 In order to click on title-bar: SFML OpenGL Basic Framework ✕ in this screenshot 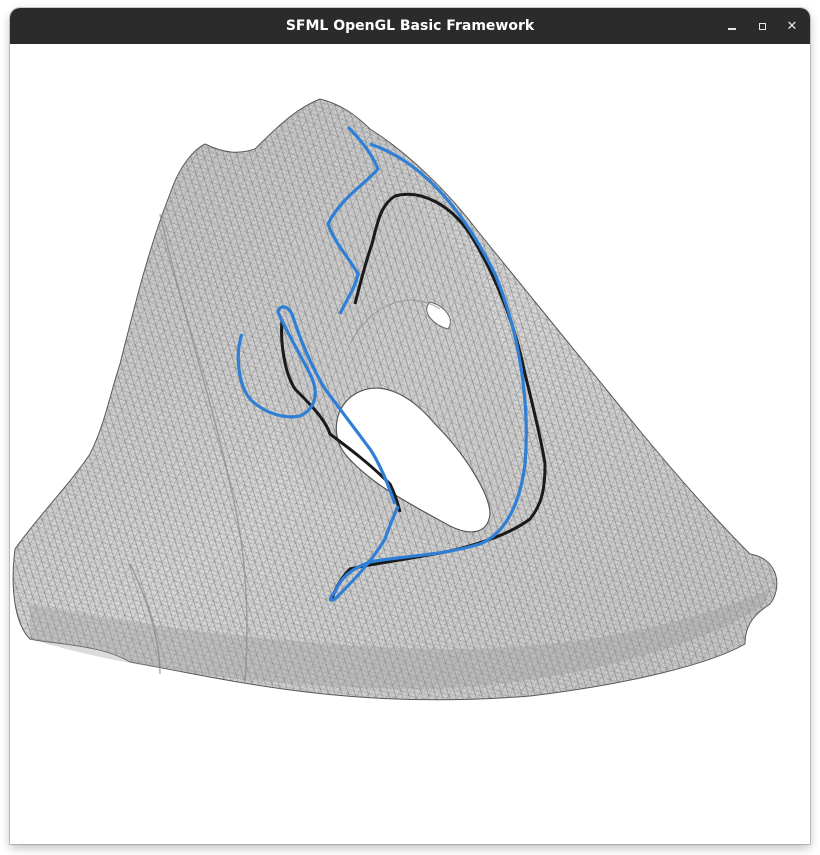, I will do `click(410, 26)`.